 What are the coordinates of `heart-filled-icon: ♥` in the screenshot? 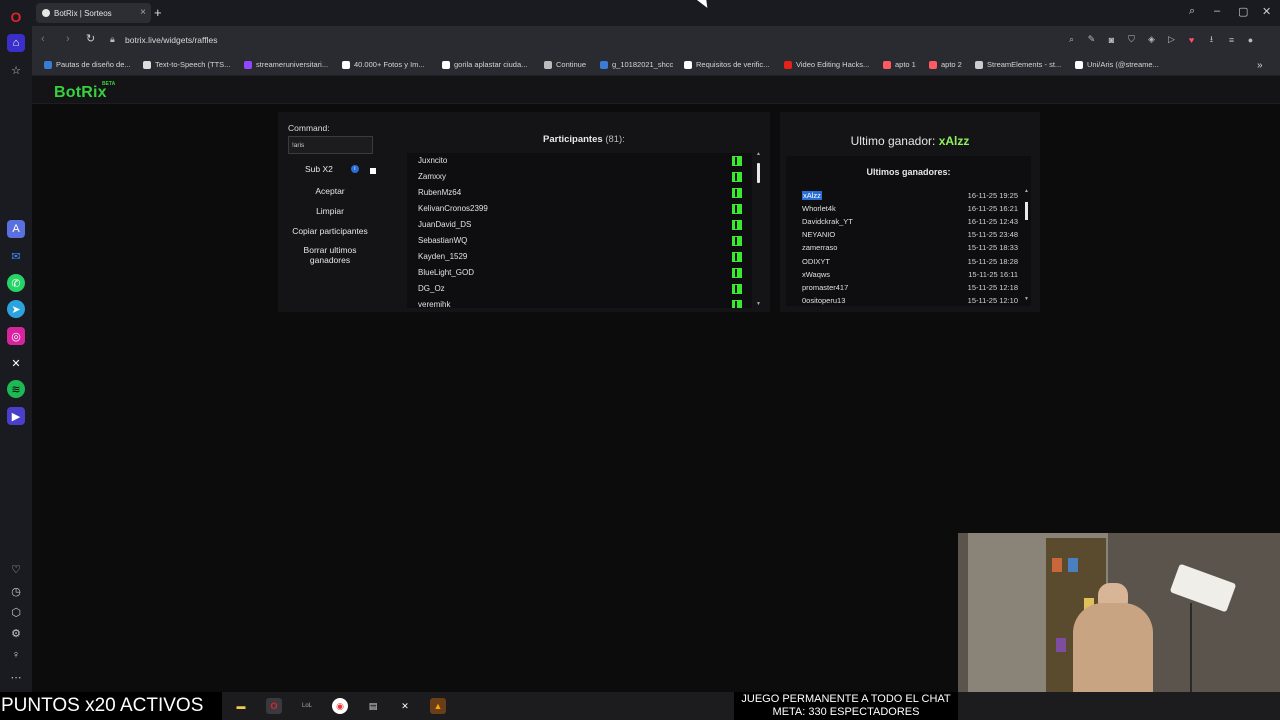 It's located at (1191, 39).